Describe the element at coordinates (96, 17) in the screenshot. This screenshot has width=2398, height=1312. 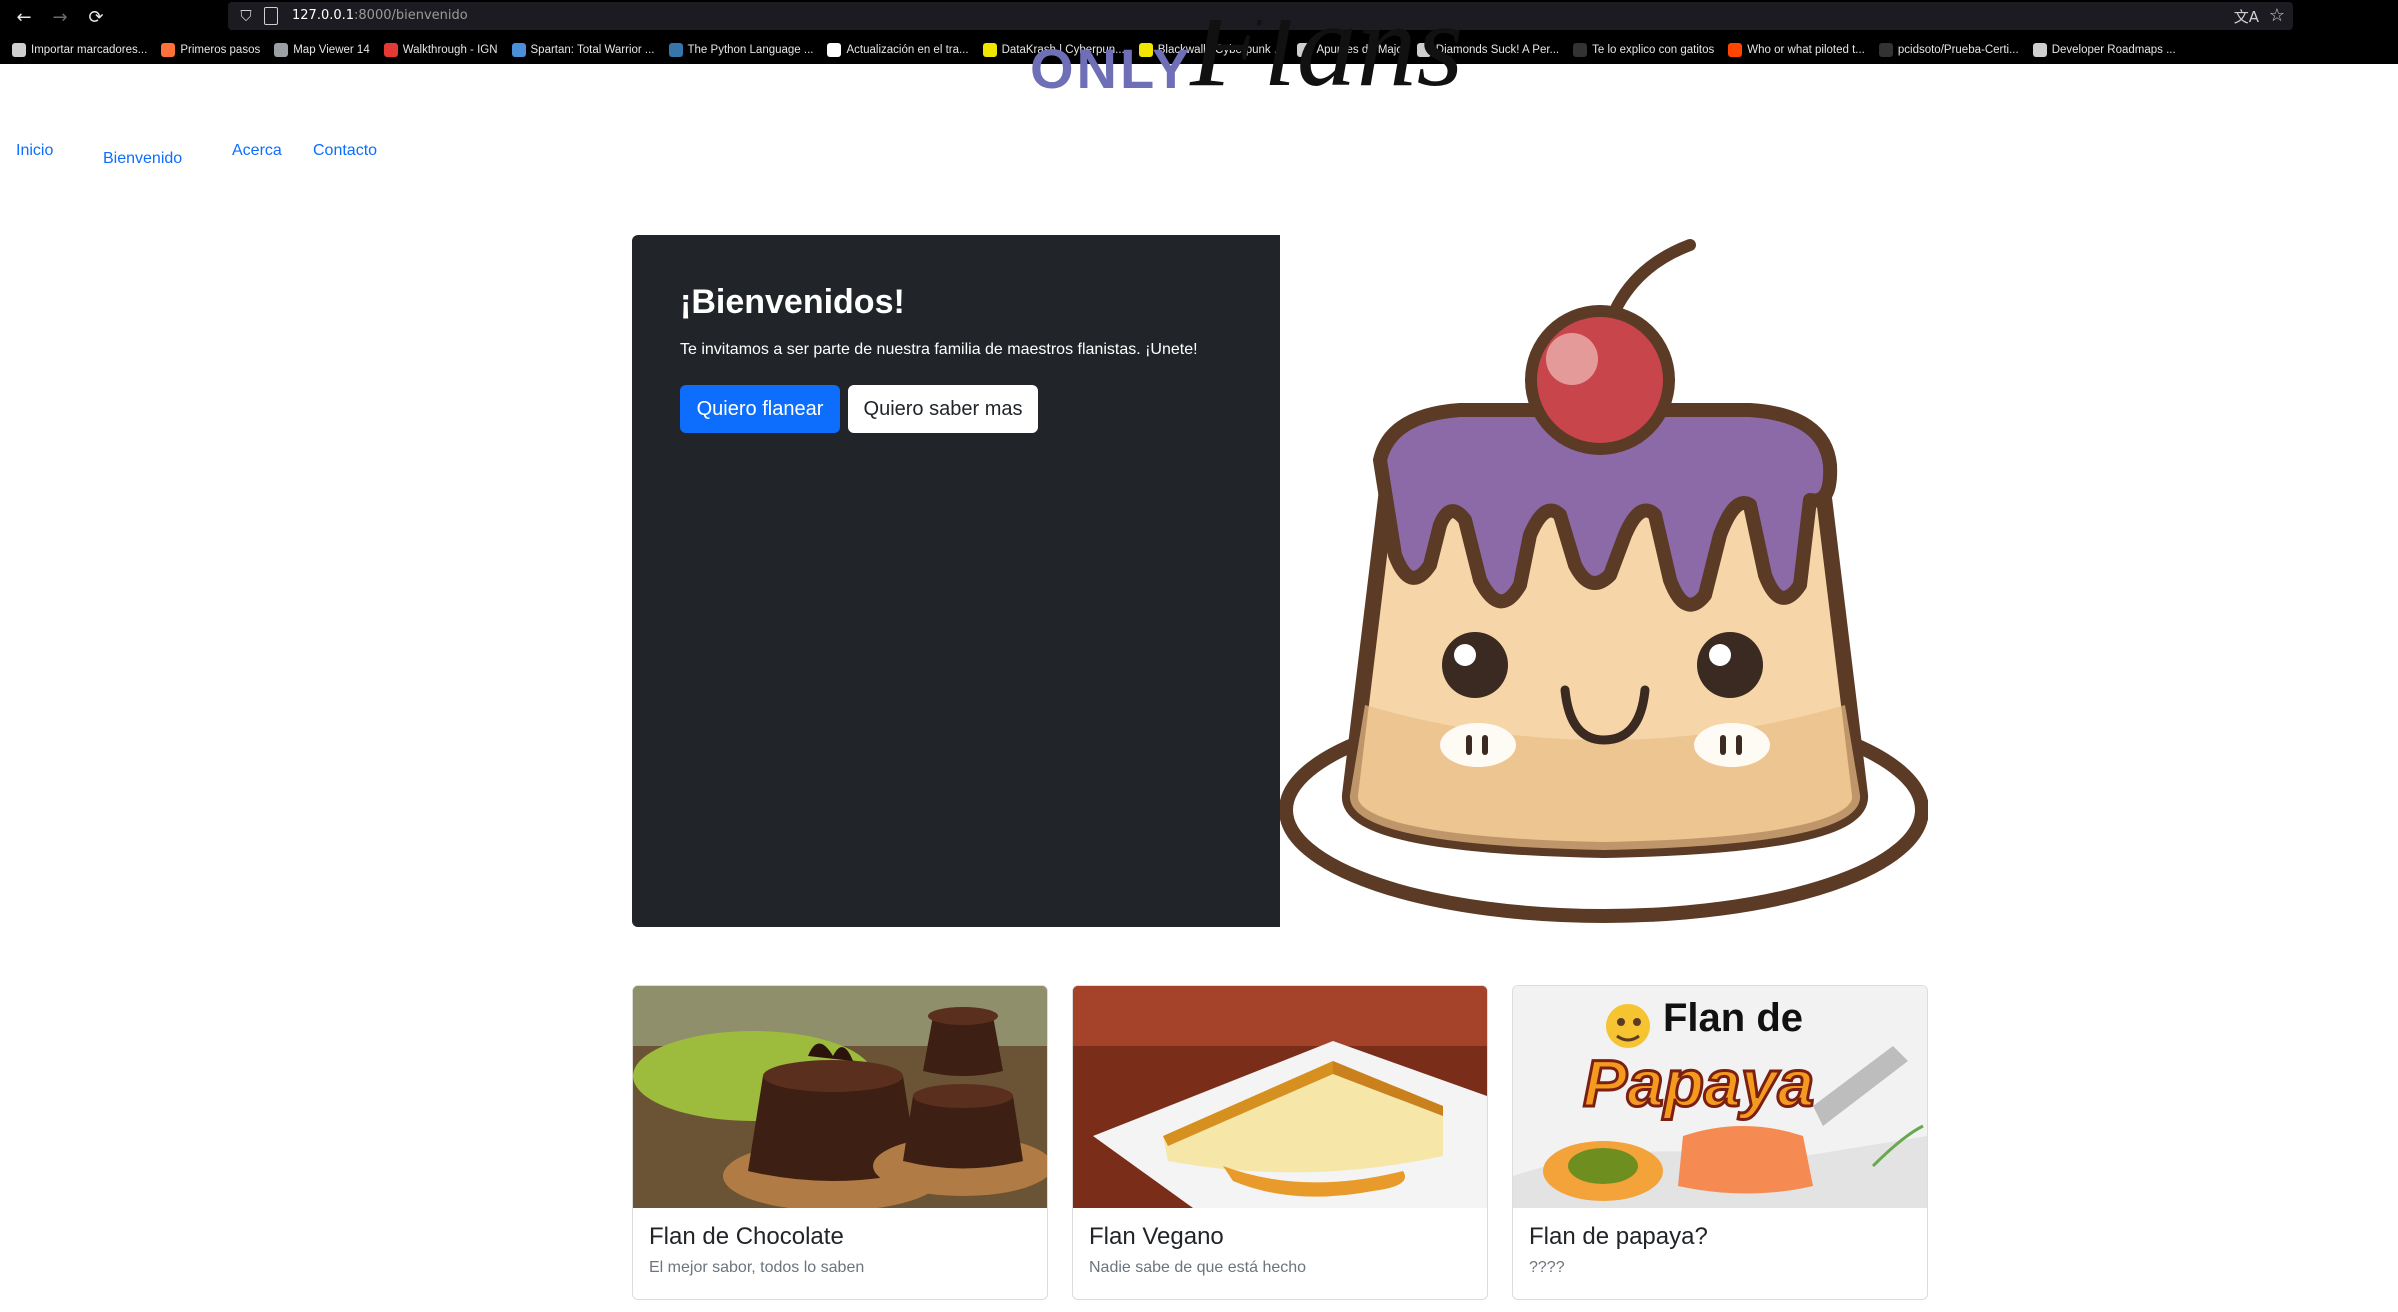
I see `reload-icon: ⟳` at that location.